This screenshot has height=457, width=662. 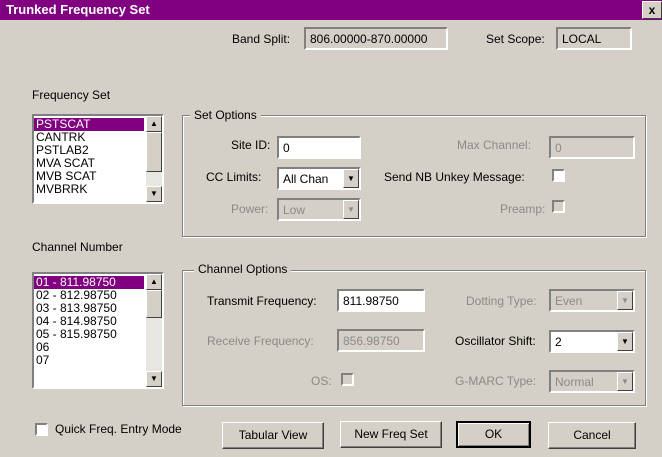 I want to click on send-nb-unkey-label: Send NB Unkey Message:, so click(x=454, y=177).